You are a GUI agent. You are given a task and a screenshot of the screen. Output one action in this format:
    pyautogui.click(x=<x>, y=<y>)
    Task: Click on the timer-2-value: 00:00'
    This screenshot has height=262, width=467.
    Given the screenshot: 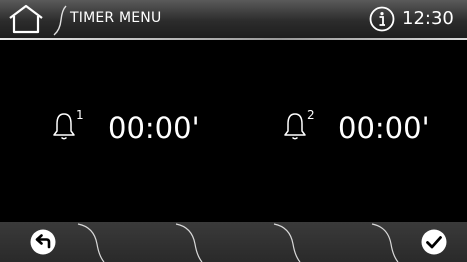 What is the action you would take?
    pyautogui.click(x=384, y=128)
    